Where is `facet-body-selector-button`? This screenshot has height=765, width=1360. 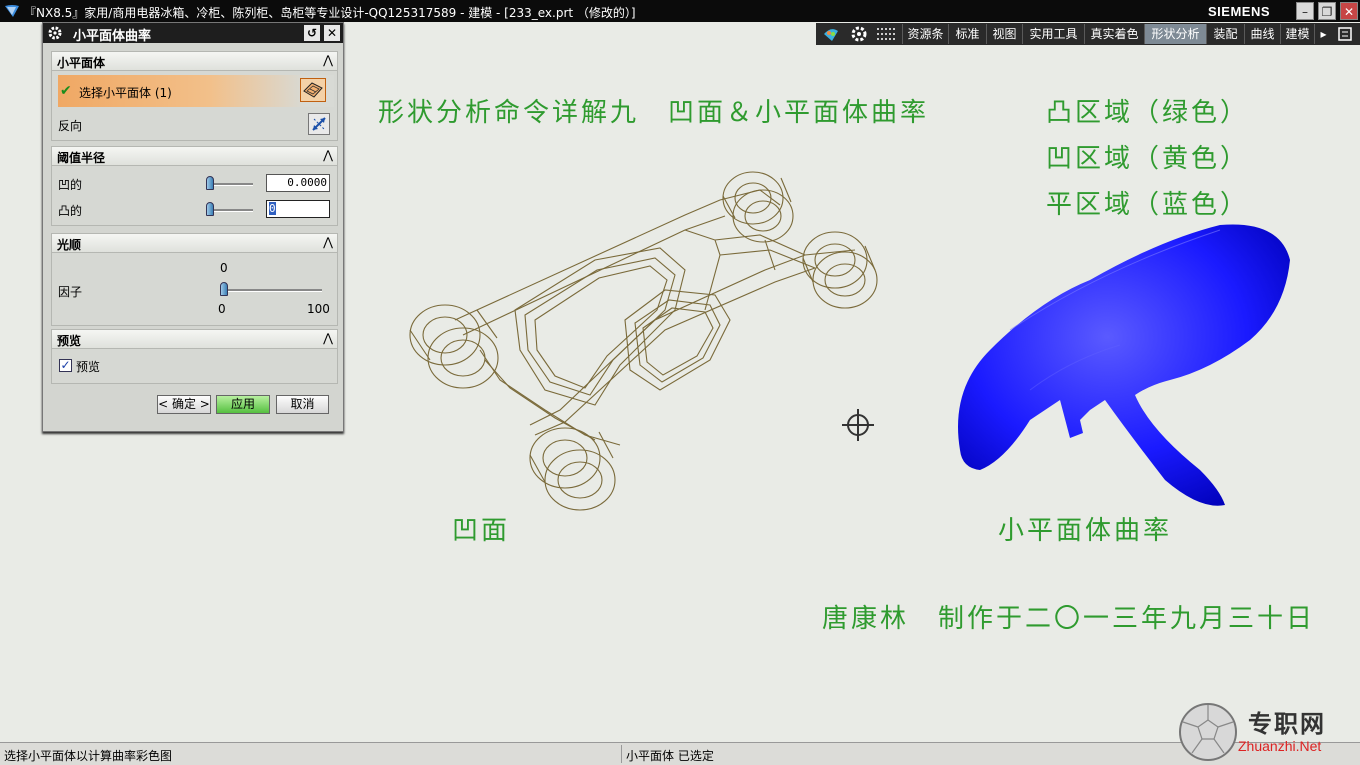 facet-body-selector-button is located at coordinates (313, 90).